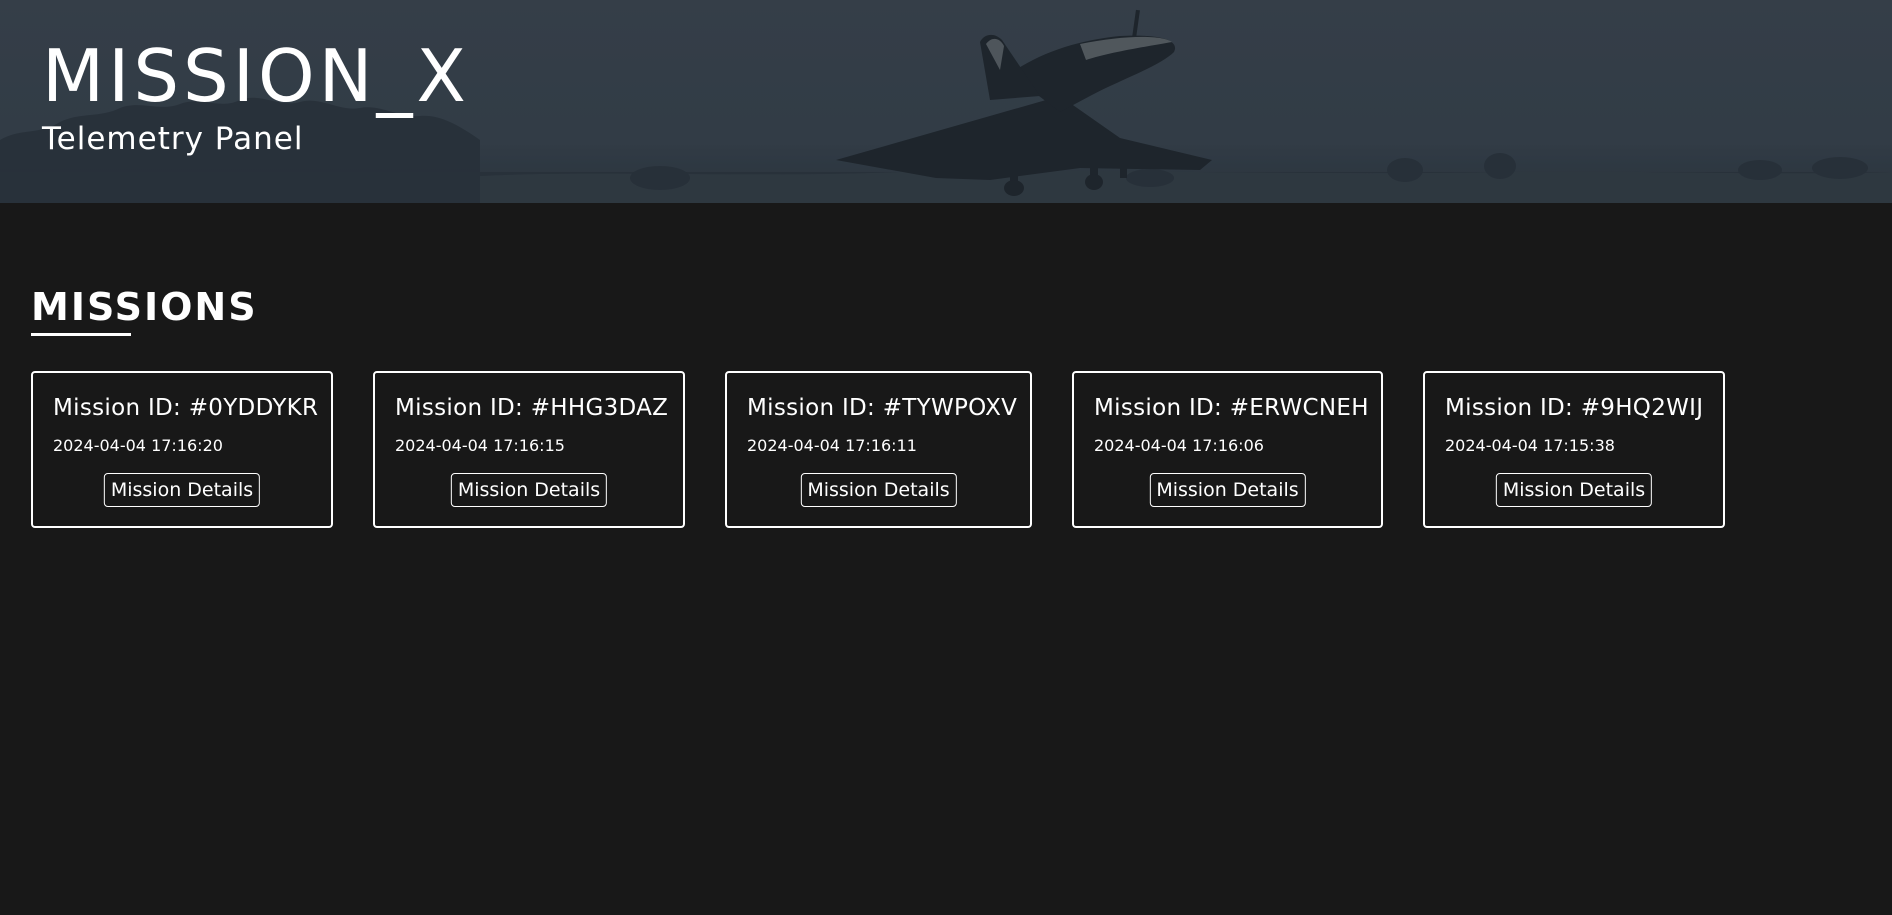 The width and height of the screenshot is (1892, 915). I want to click on mission-timestamp: 2024-04-04 17:16:06, so click(1179, 445).